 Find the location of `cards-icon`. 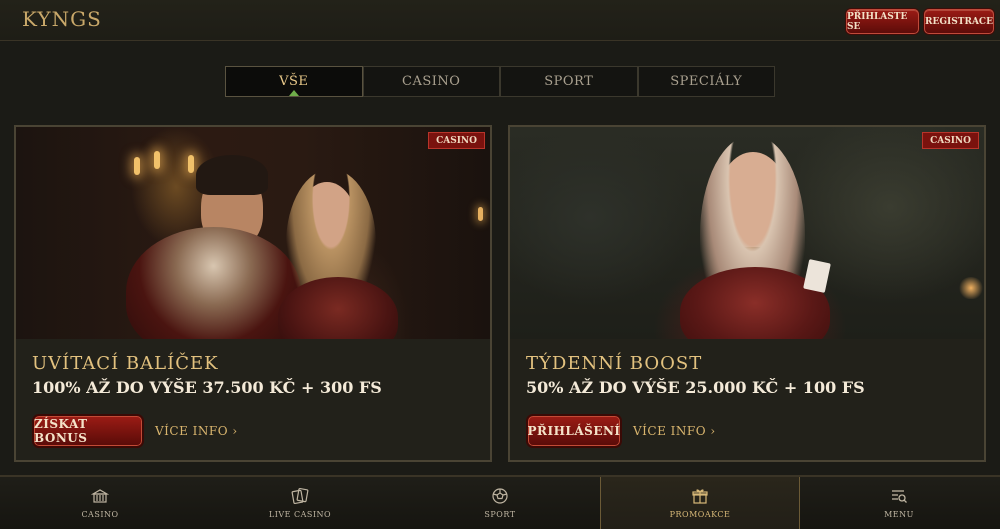

cards-icon is located at coordinates (300, 496).